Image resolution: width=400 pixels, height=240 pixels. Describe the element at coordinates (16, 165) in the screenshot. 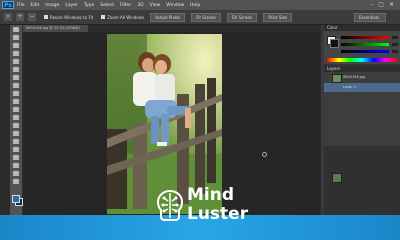

I see `shape-tool-icon` at that location.